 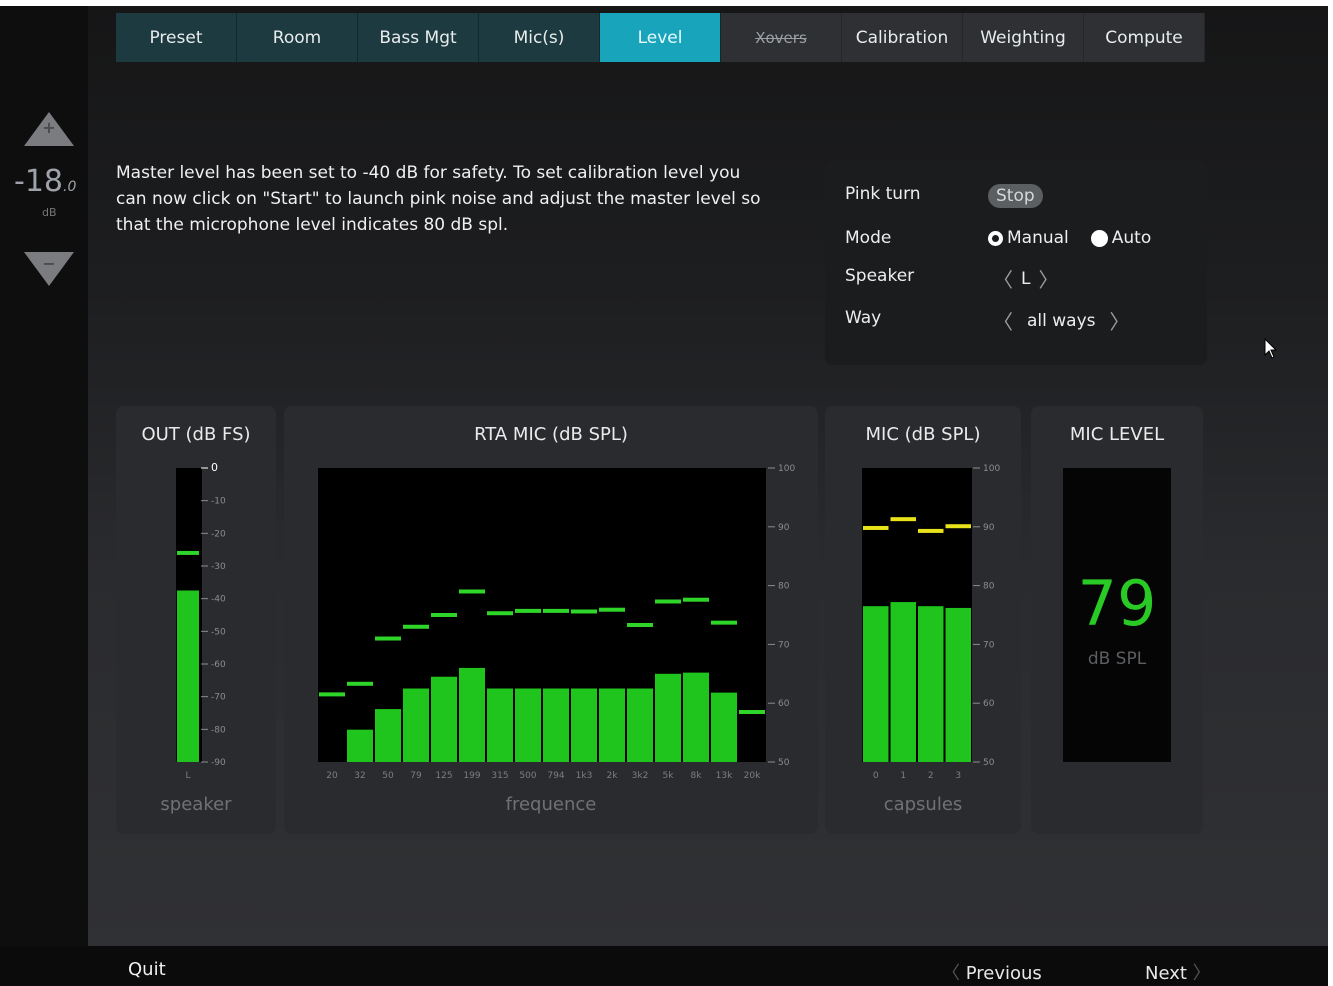 I want to click on mic-meter-footer: capsules, so click(x=923, y=804).